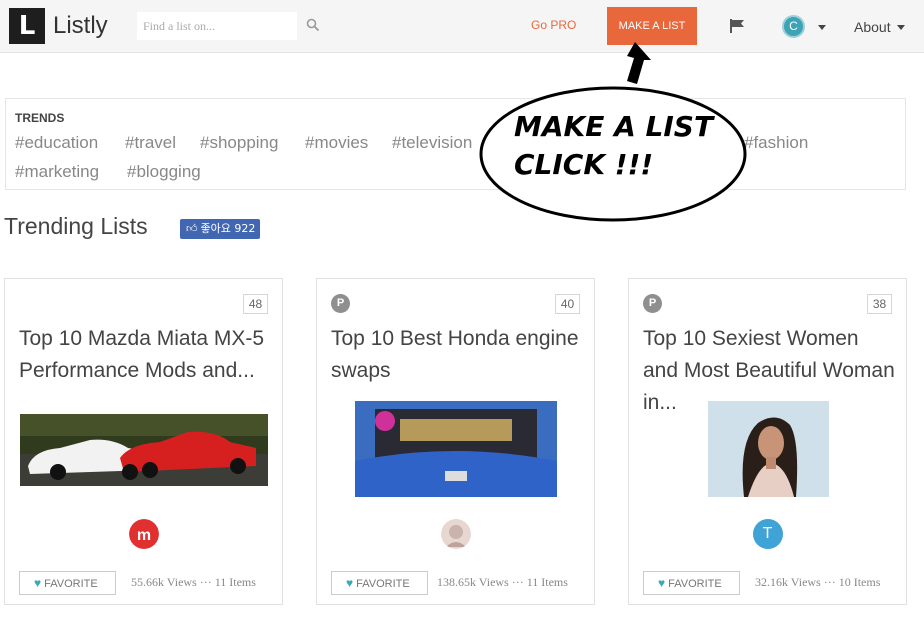 The height and width of the screenshot is (628, 924). What do you see at coordinates (793, 26) in the screenshot?
I see `user-avatar: C` at bounding box center [793, 26].